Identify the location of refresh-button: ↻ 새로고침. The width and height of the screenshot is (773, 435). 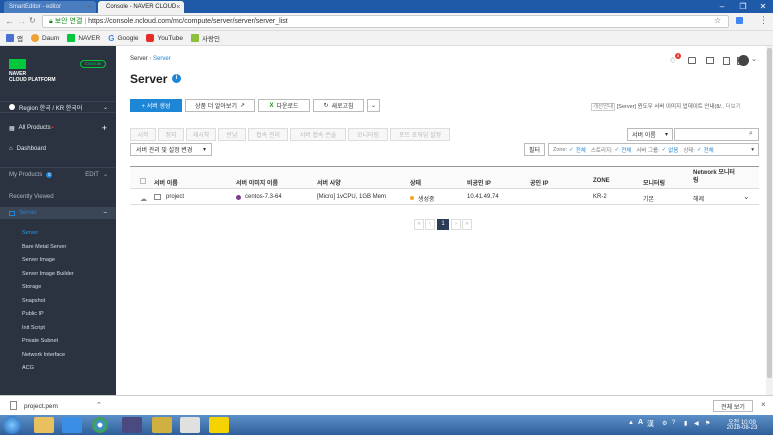
(338, 105).